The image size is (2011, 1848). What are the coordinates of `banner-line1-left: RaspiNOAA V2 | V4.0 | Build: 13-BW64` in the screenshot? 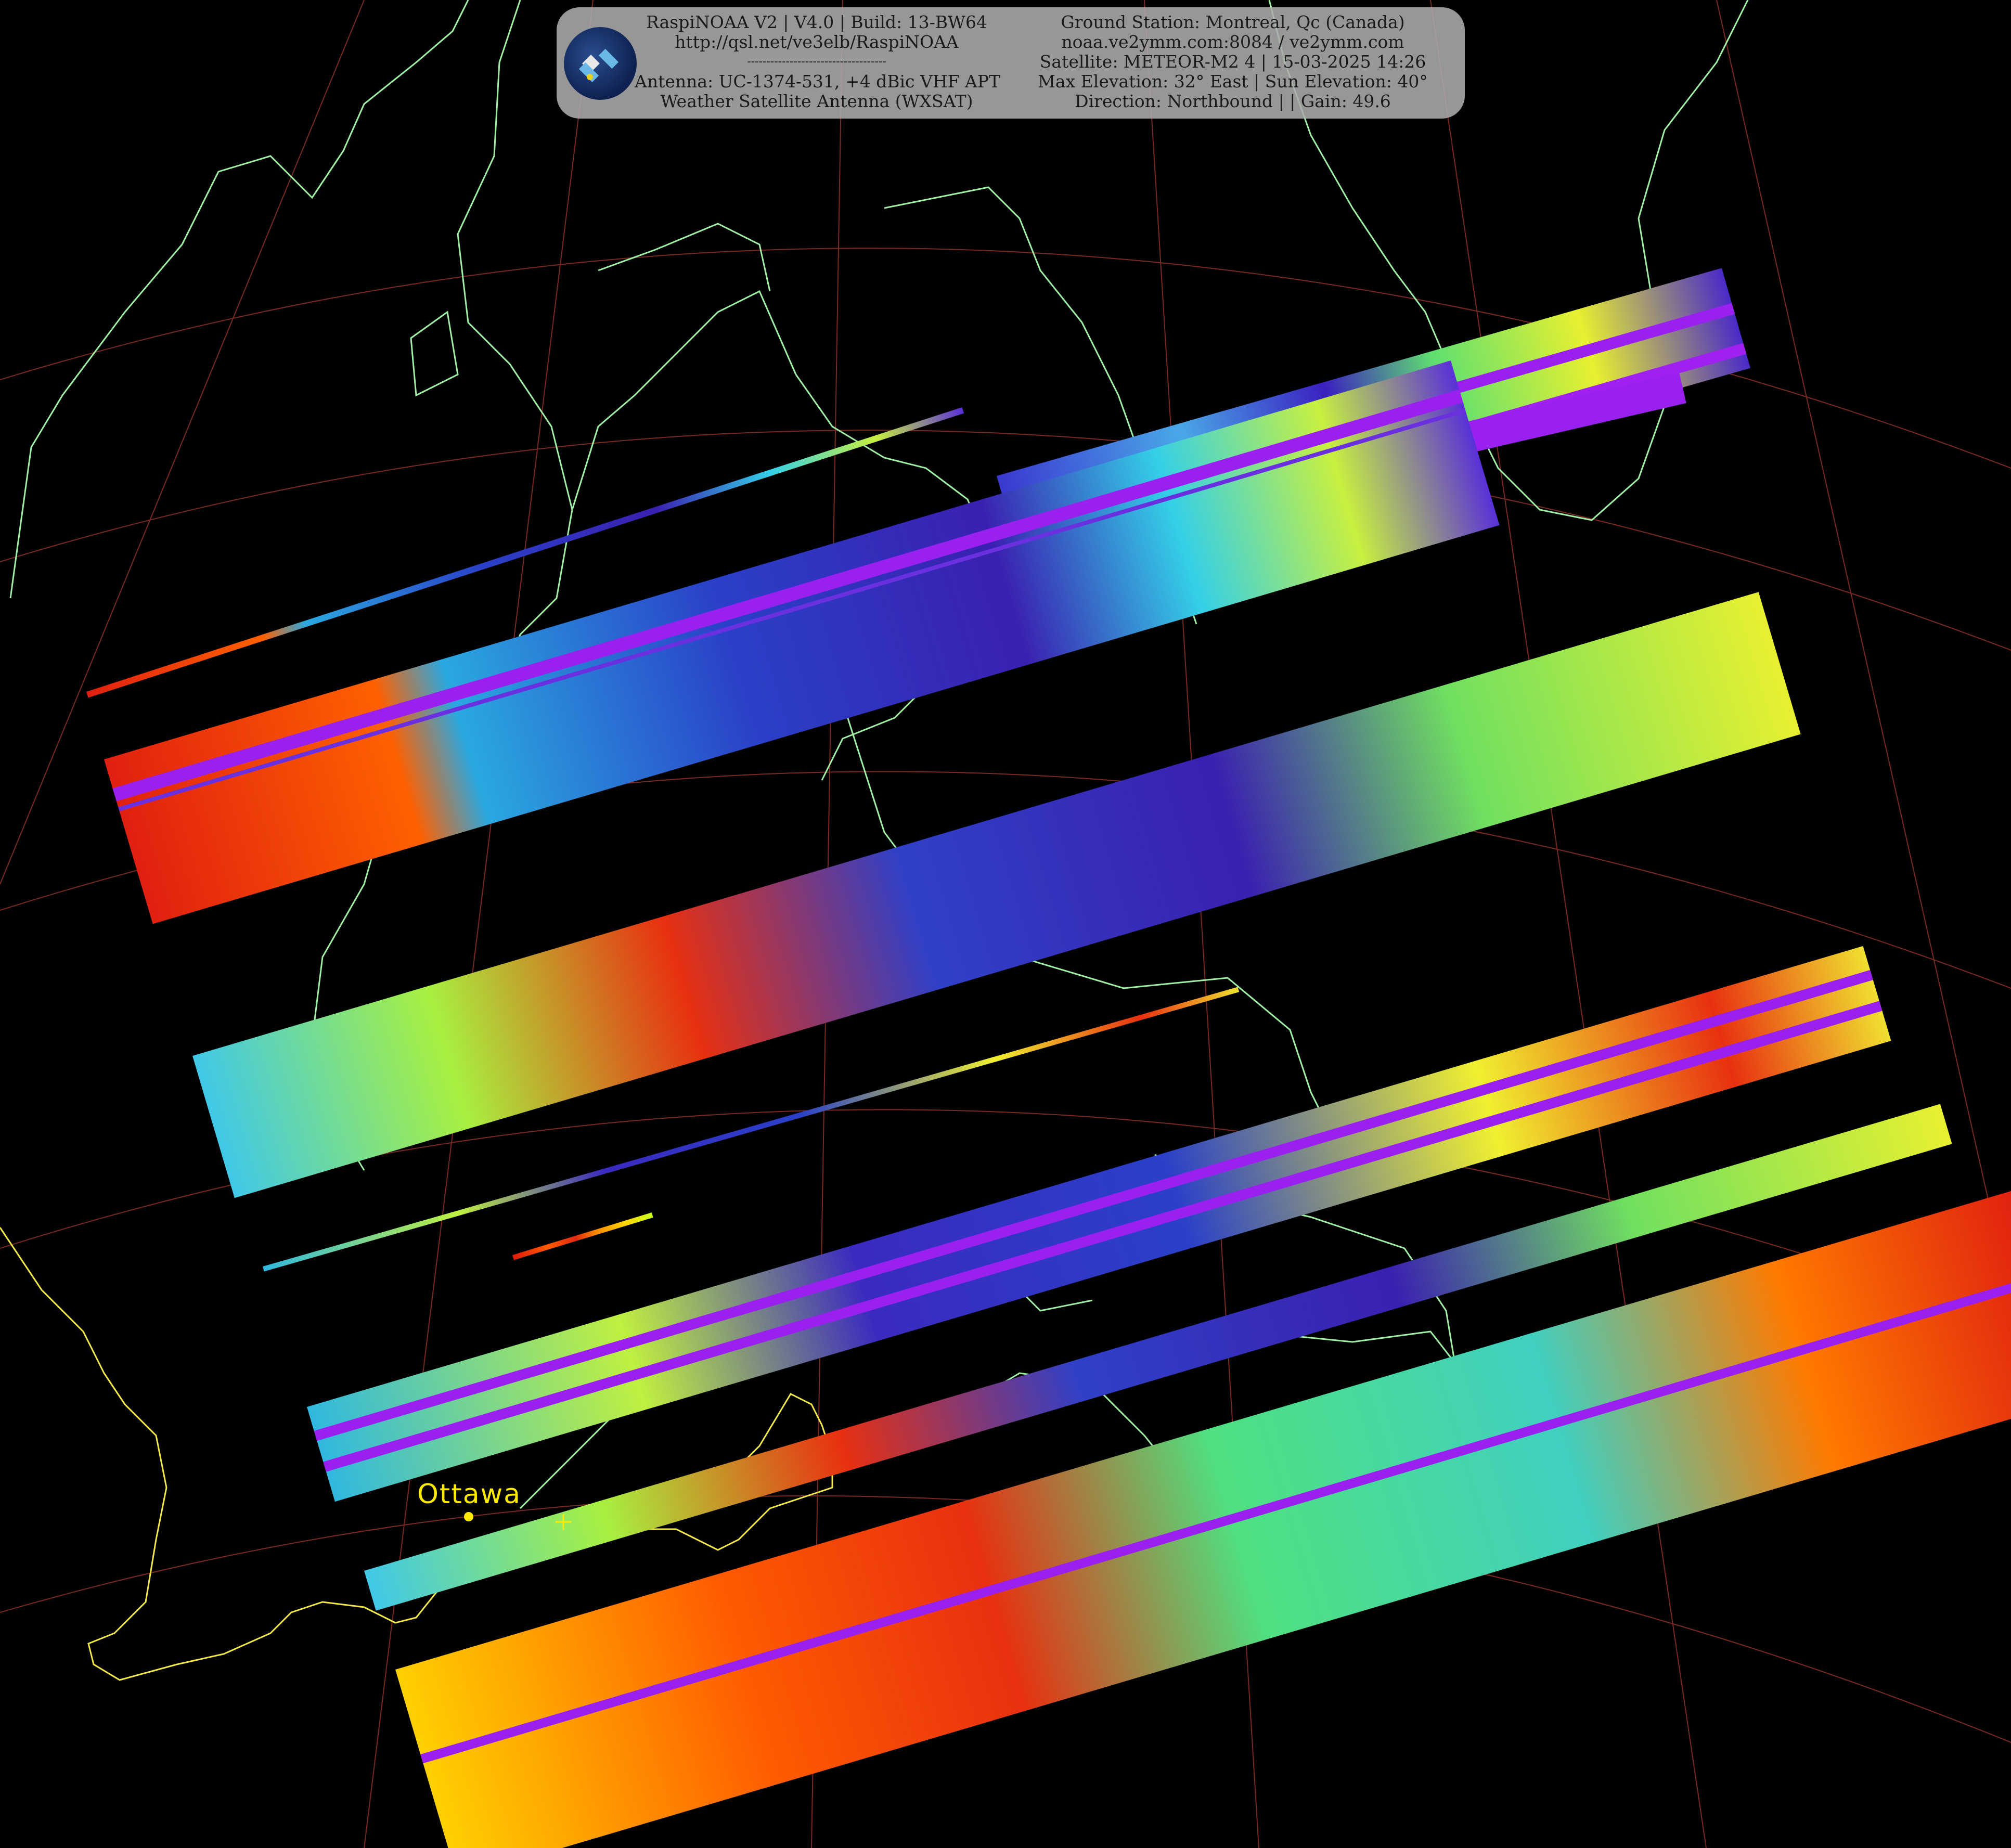 It's located at (816, 22).